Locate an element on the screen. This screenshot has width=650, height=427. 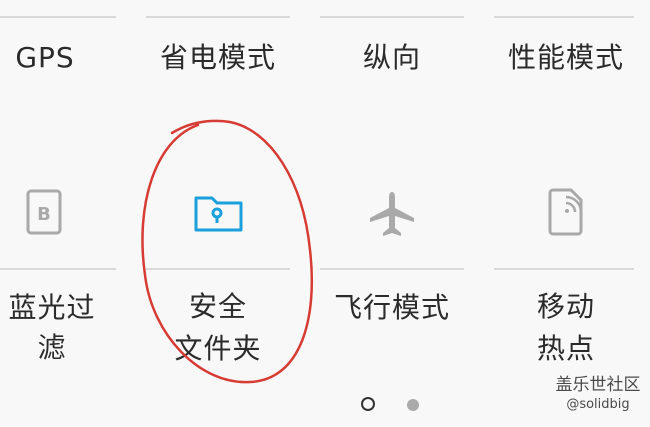
mobile-hotspot-icon is located at coordinates (566, 212).